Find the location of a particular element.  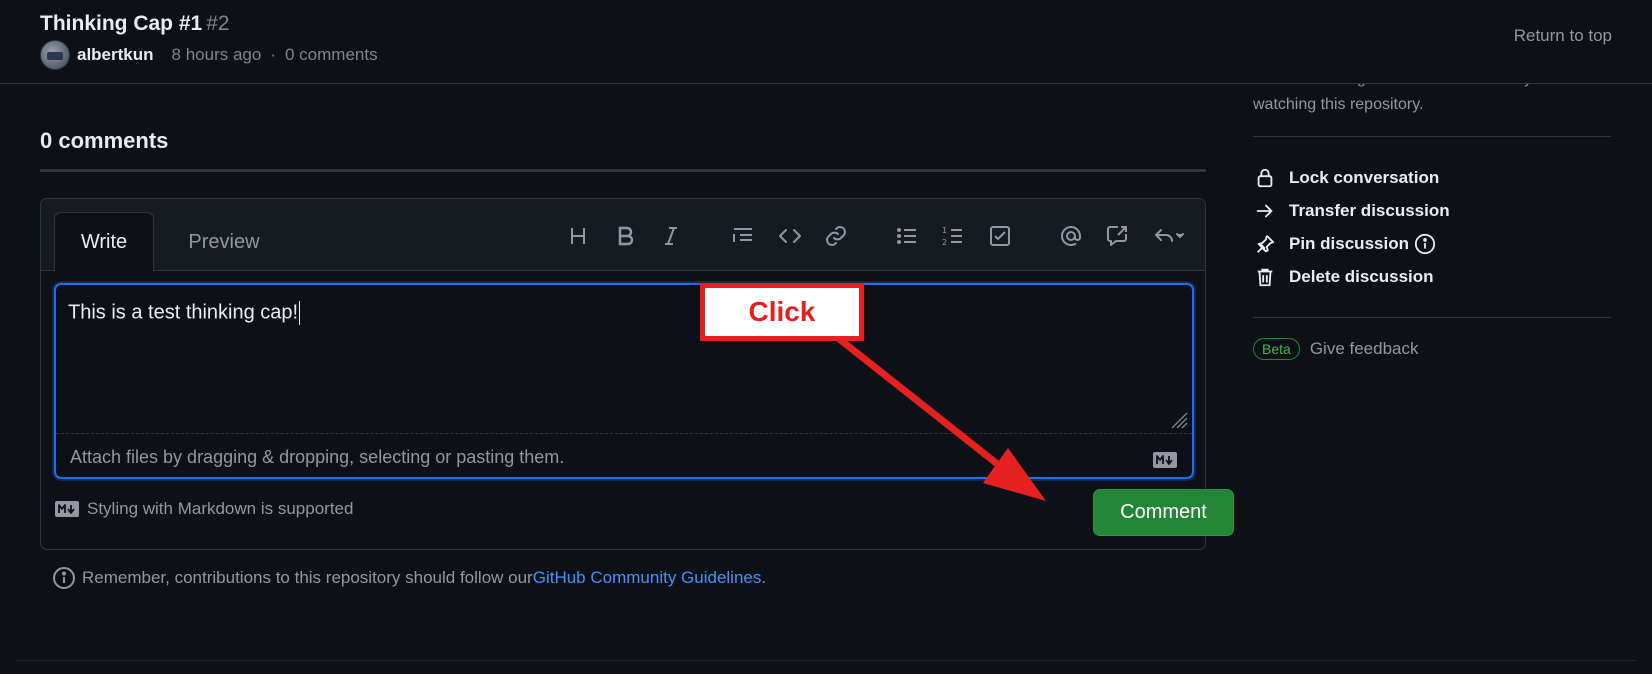

arrow-right-icon is located at coordinates (1265, 211).